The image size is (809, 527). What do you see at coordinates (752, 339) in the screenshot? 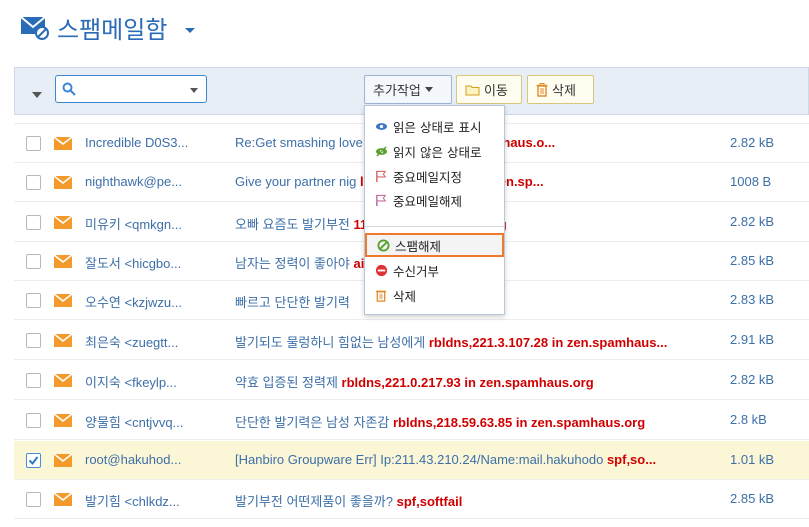
I see `message-size: 2.91 kB` at bounding box center [752, 339].